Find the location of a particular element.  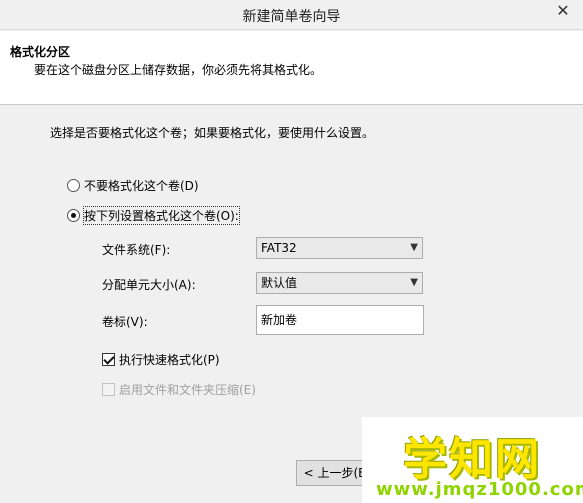

volume-label-input: 新加卷 is located at coordinates (340, 320).